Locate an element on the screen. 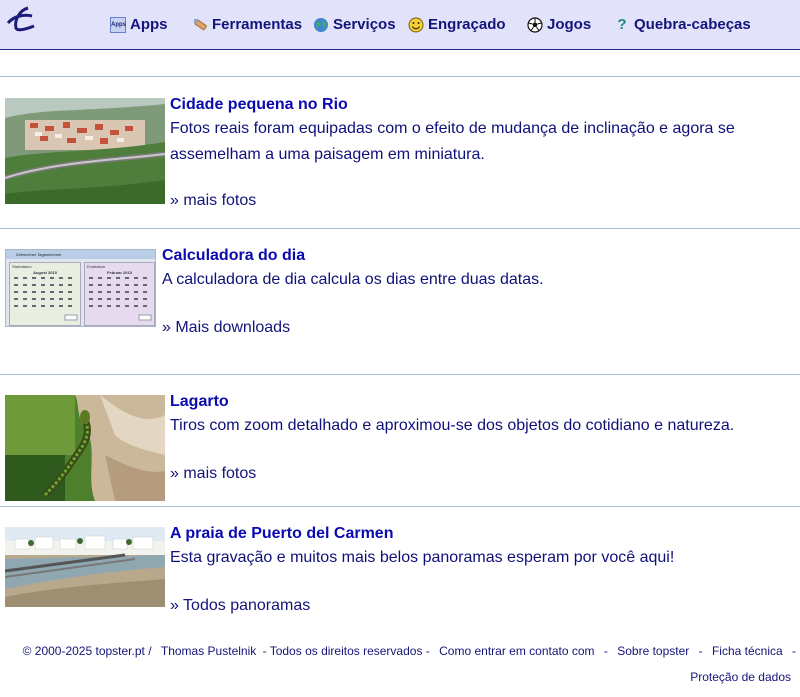 The width and height of the screenshot is (800, 697). globe-icon is located at coordinates (321, 25).